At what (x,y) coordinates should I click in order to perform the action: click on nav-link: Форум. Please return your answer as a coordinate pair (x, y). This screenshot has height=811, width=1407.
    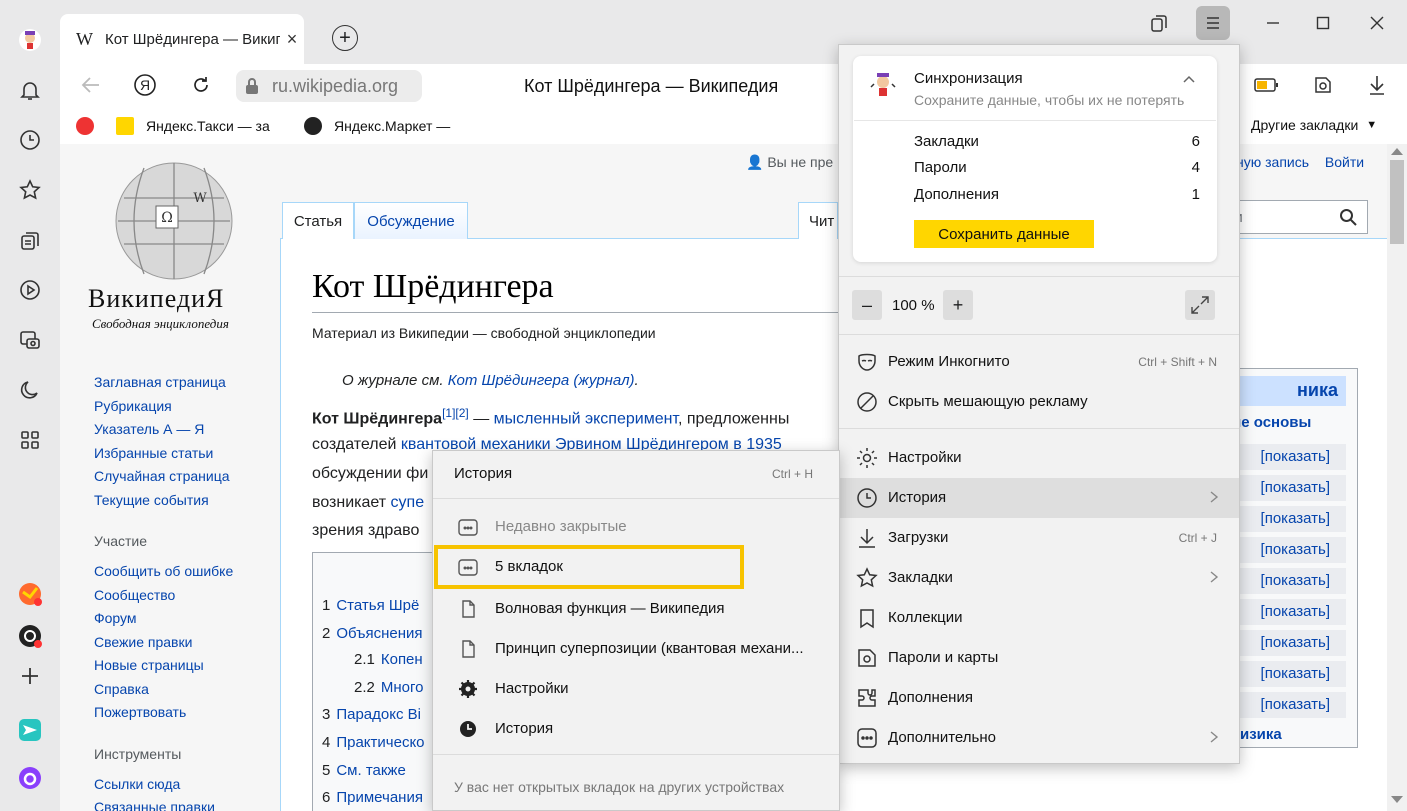
    Looking at the image, I should click on (115, 618).